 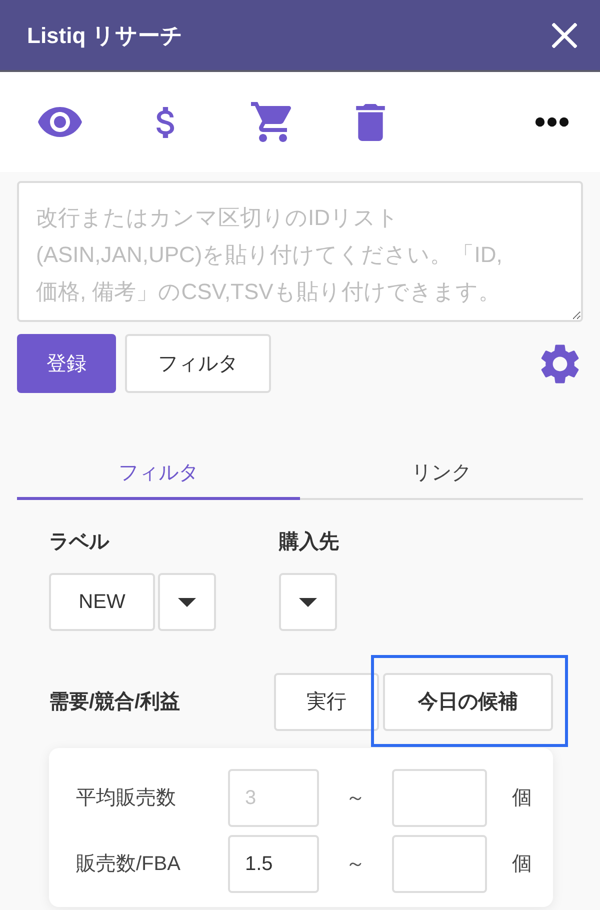 I want to click on filter-label: 購入先, so click(x=309, y=542).